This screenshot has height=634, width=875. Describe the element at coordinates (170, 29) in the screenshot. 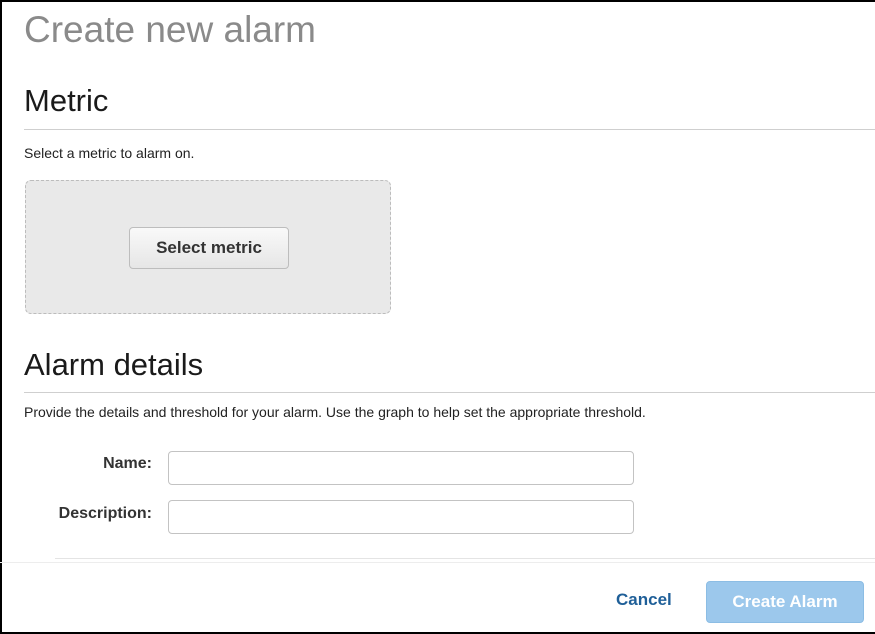

I see `page-title: Create new alarm` at that location.